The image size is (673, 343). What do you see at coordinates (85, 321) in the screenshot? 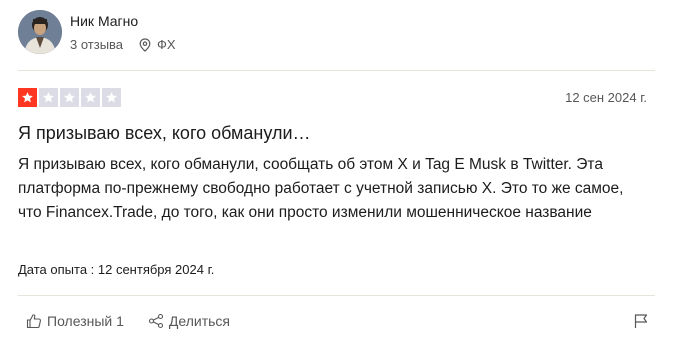
I see `useful-label: Полезный 1` at bounding box center [85, 321].